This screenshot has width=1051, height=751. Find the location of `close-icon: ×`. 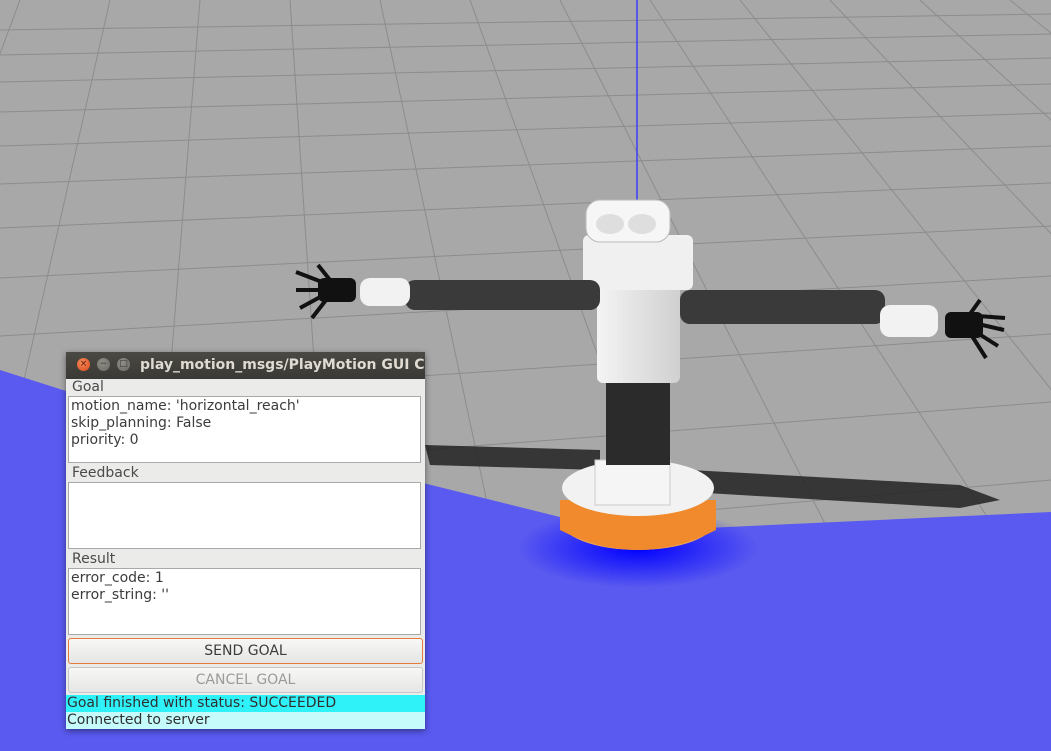

close-icon: × is located at coordinates (83, 364).